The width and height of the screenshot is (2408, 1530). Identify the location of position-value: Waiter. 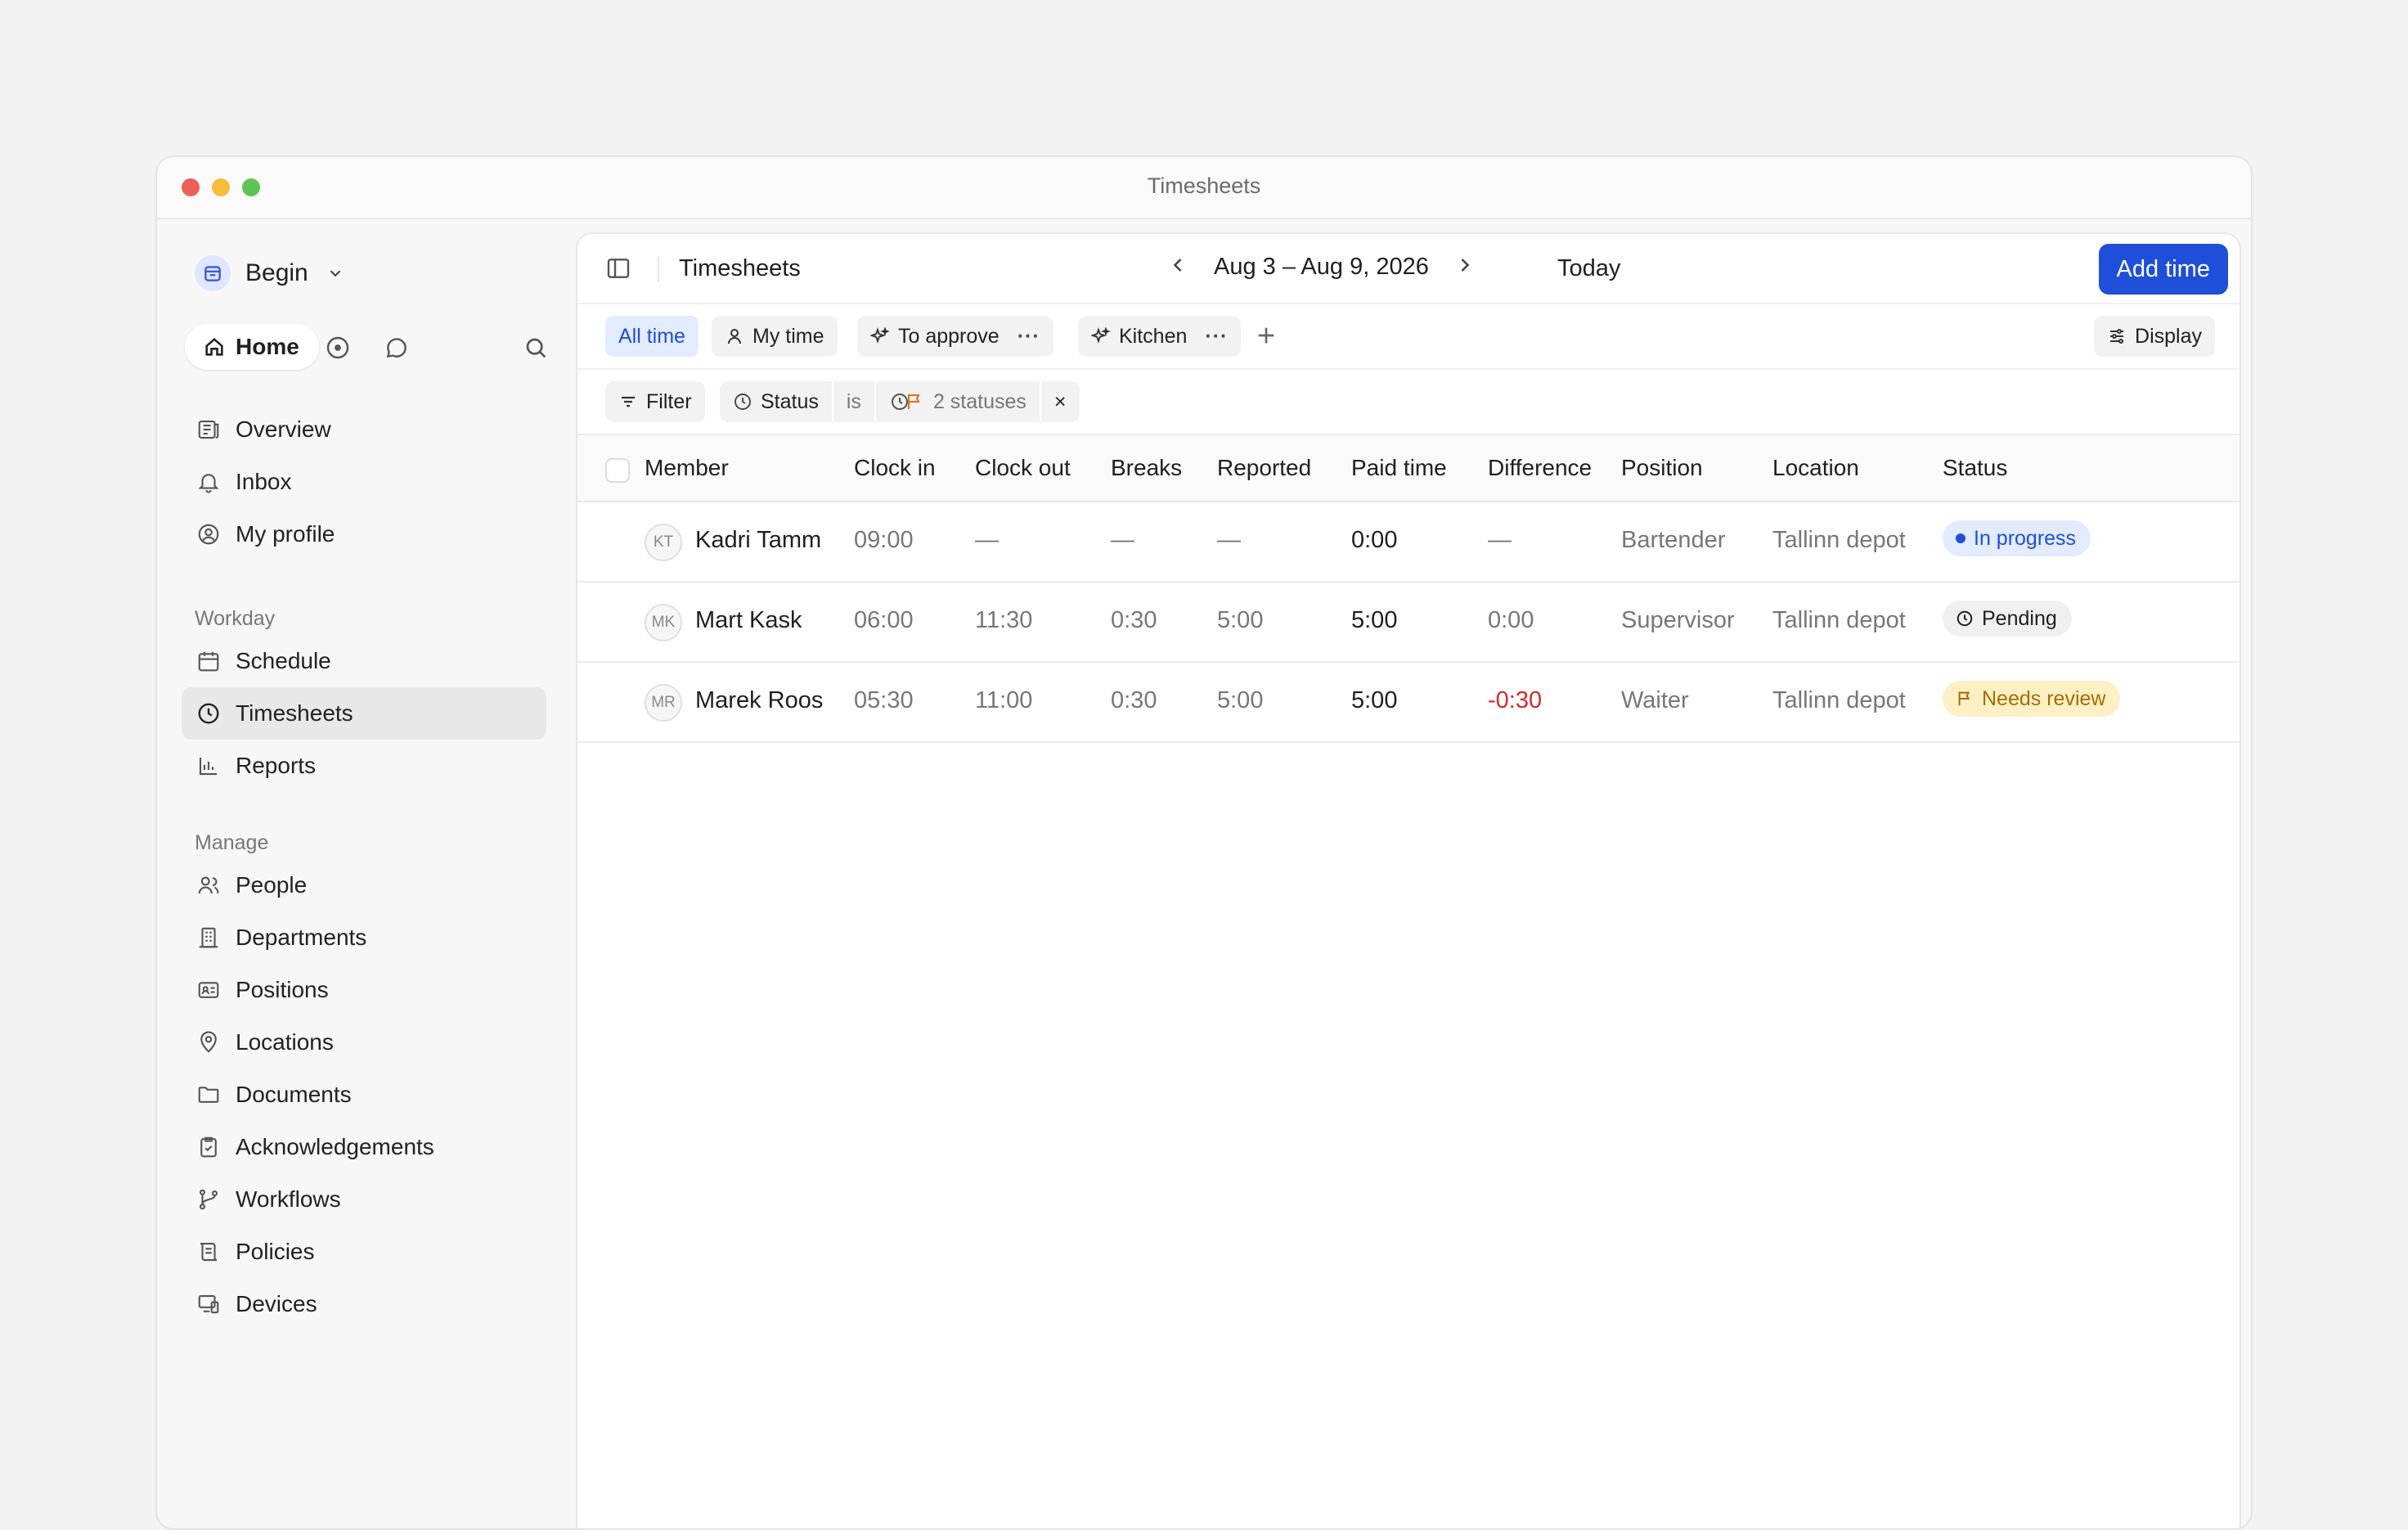
(1655, 700).